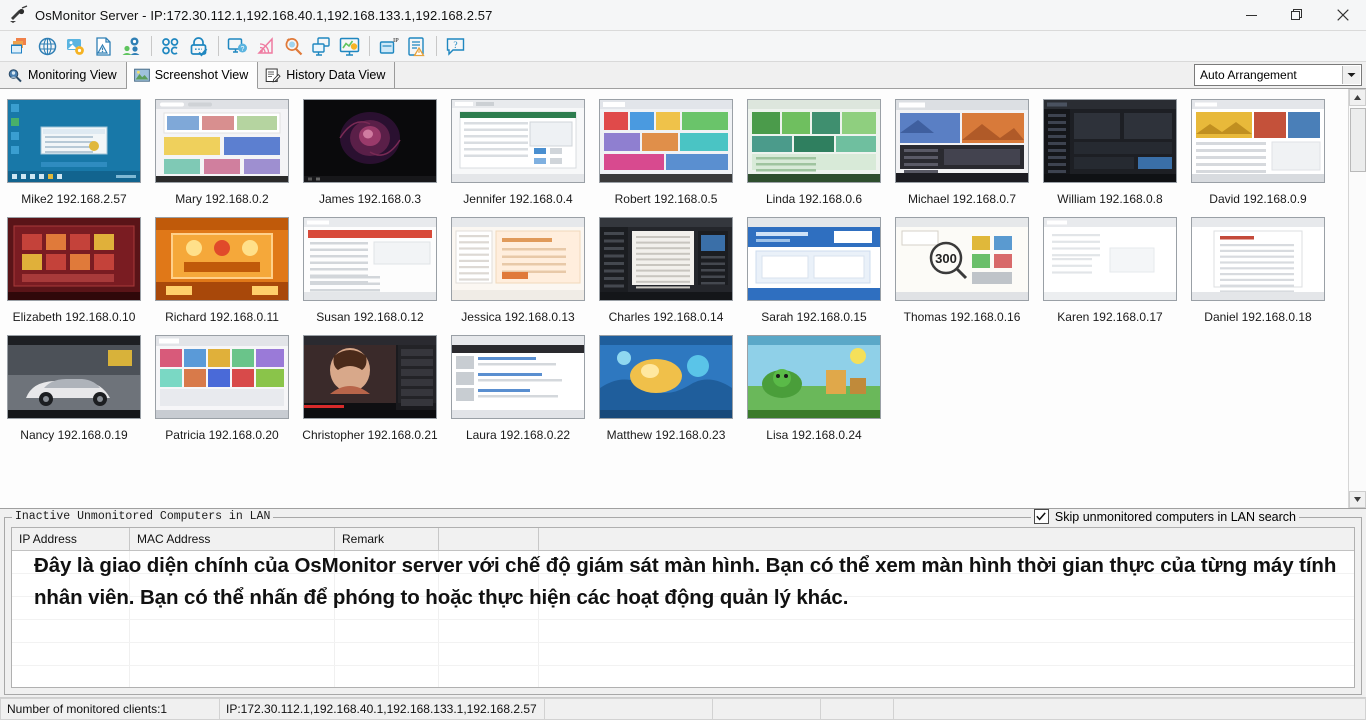 The height and width of the screenshot is (720, 1366). I want to click on report-alert-icon, so click(416, 46).